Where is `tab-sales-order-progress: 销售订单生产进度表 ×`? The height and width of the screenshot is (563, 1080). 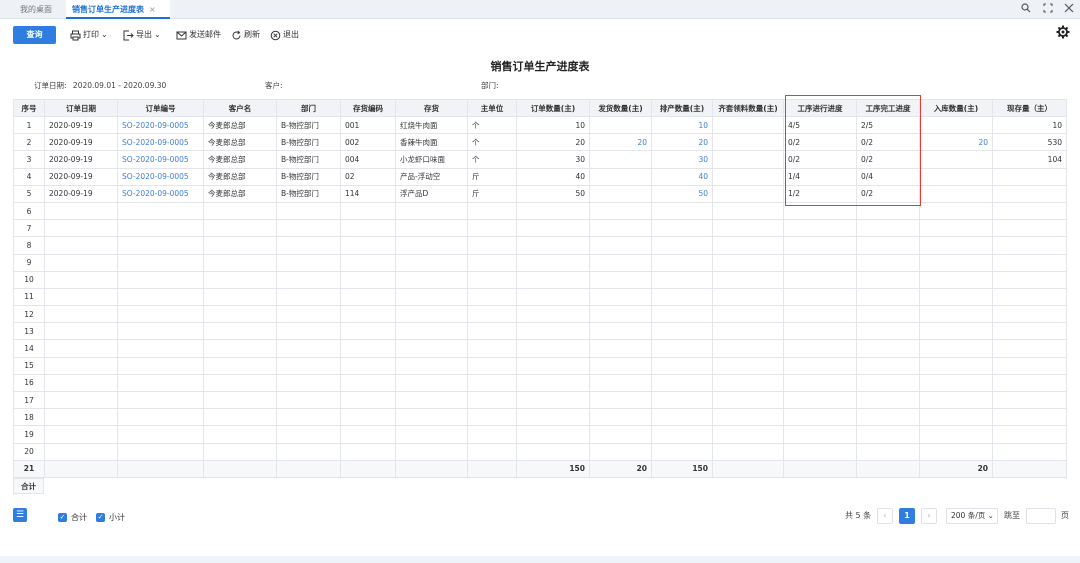 tab-sales-order-progress: 销售订单生产进度表 × is located at coordinates (118, 9).